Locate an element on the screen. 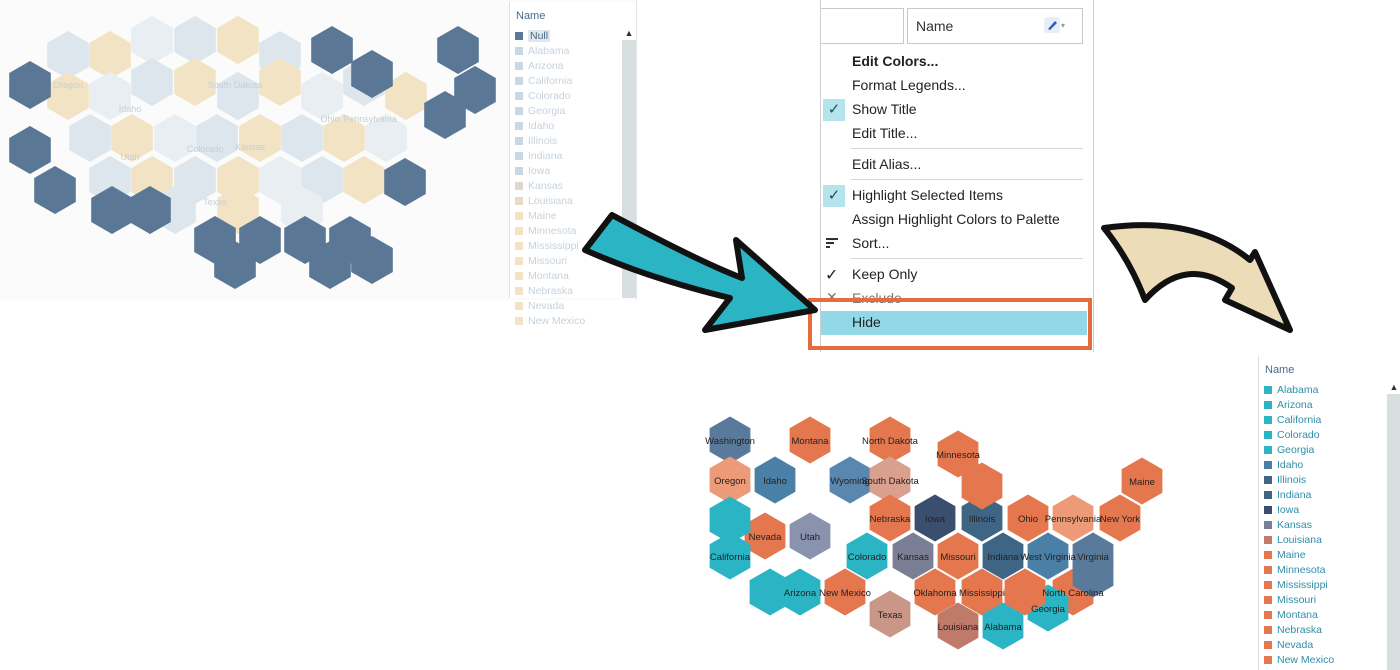  faded-state-label: Pennsylvania is located at coordinates (370, 119).